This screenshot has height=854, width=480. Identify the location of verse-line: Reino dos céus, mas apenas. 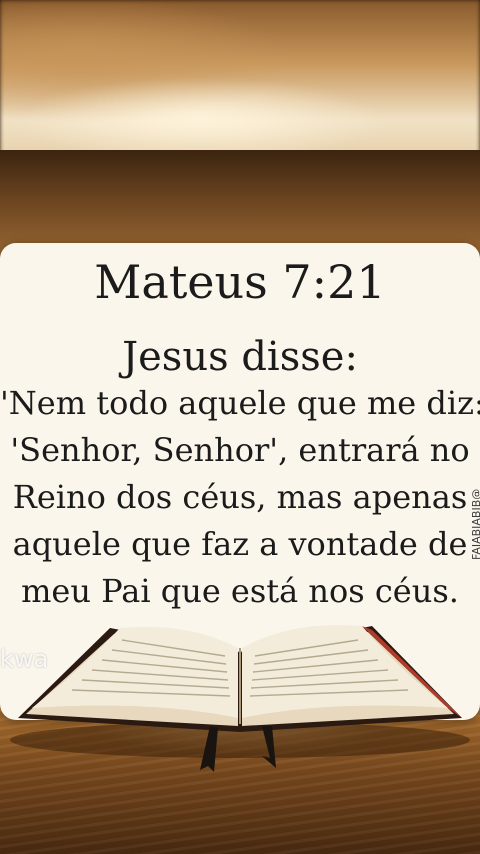
(240, 497).